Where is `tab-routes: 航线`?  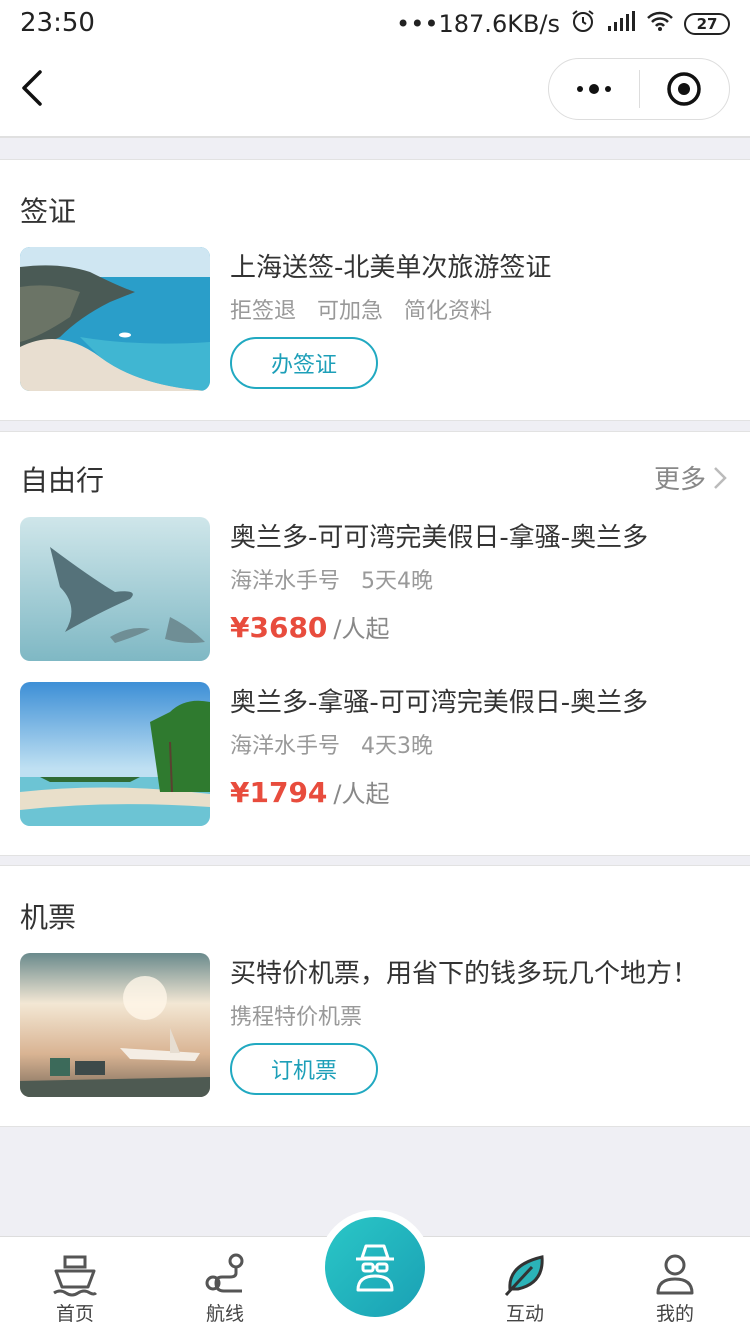 tab-routes: 航线 is located at coordinates (225, 1285).